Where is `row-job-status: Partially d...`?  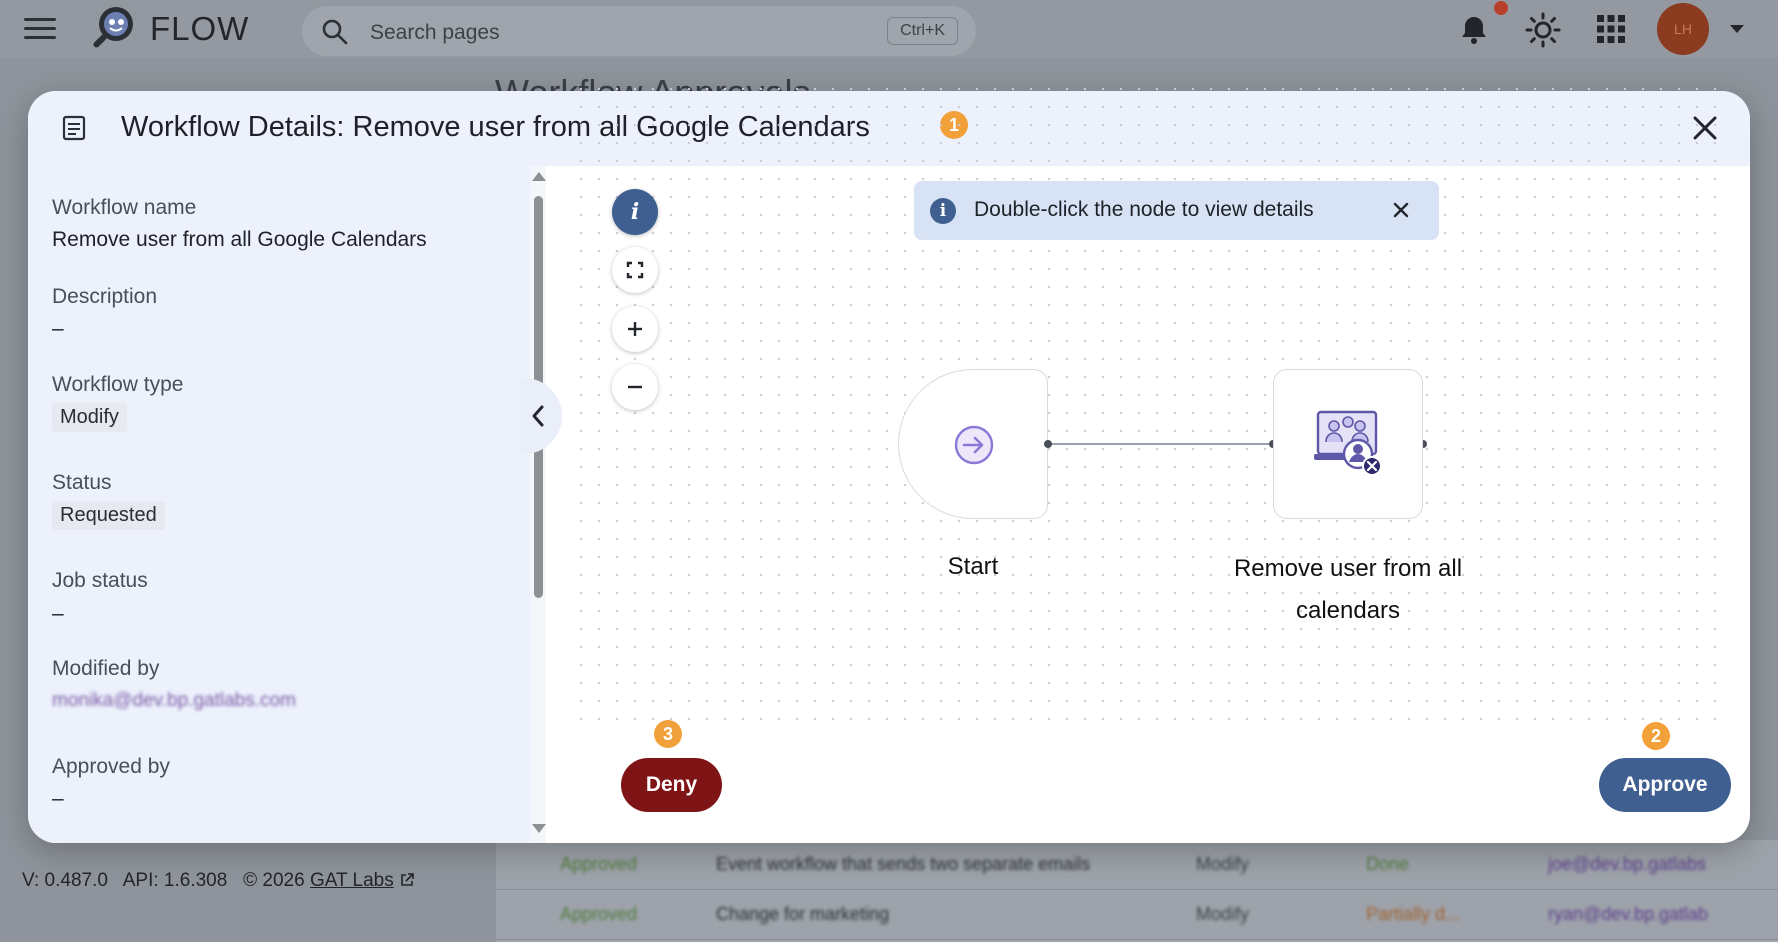 row-job-status: Partially d... is located at coordinates (1413, 914).